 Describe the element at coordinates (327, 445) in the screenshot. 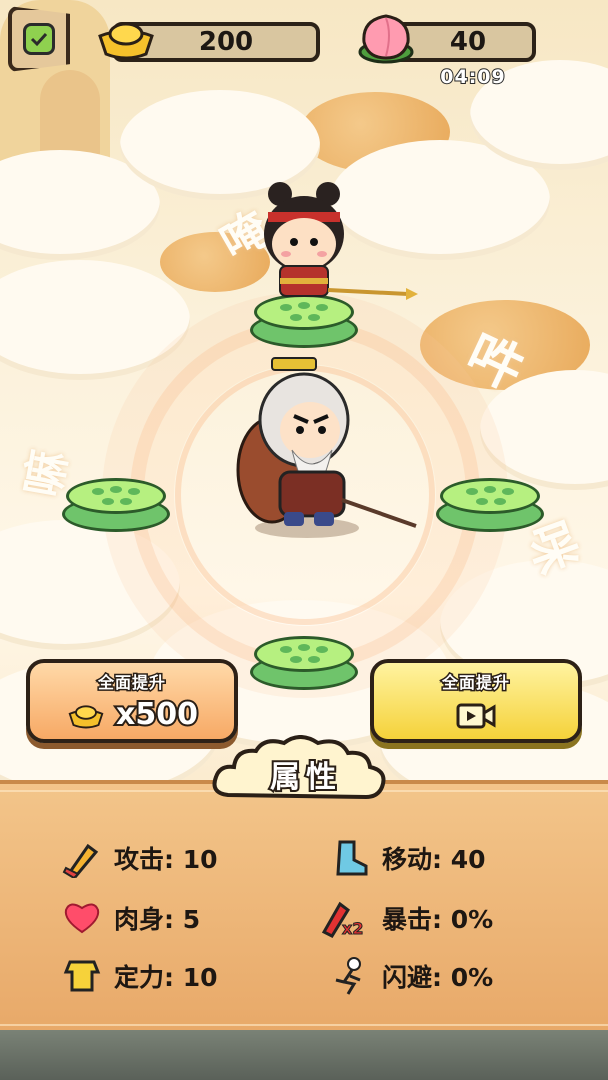

I see `elder-monk-hero-character` at that location.